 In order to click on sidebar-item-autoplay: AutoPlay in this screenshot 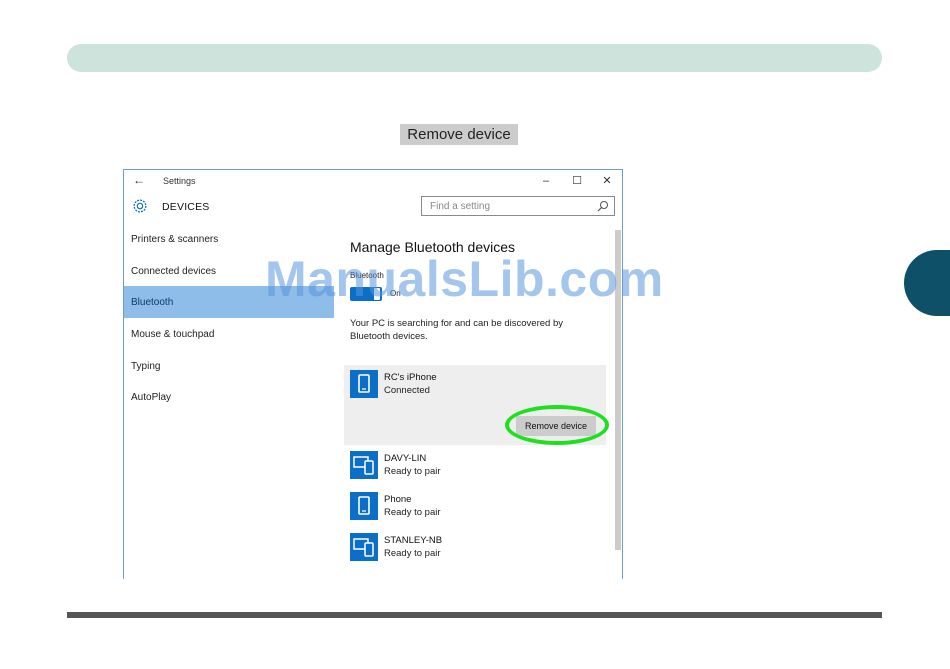, I will do `click(229, 397)`.